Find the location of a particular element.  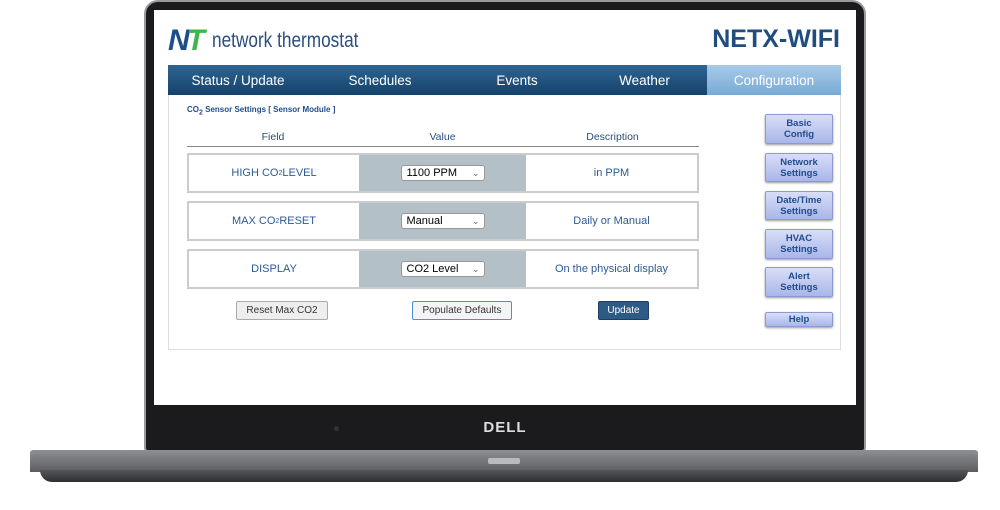

logo-text: network thermostat is located at coordinates (285, 40).